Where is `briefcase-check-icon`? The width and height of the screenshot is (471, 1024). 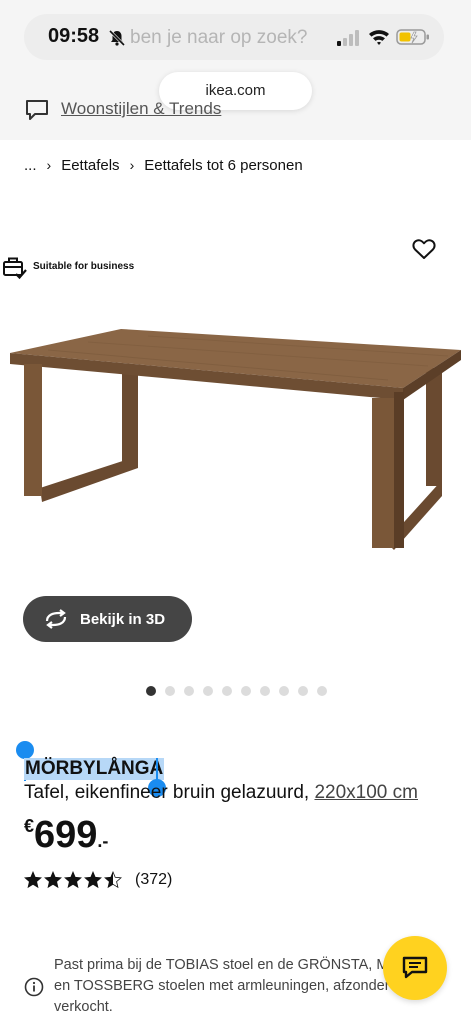
briefcase-check-icon is located at coordinates (15, 268).